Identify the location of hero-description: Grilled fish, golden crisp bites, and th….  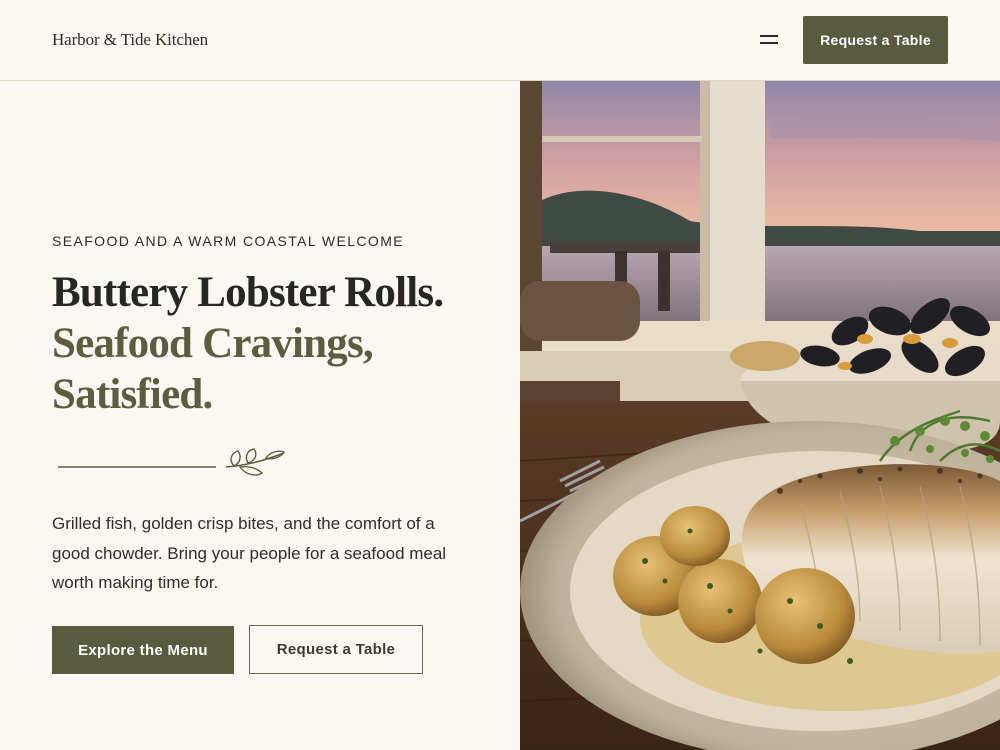
(249, 553).